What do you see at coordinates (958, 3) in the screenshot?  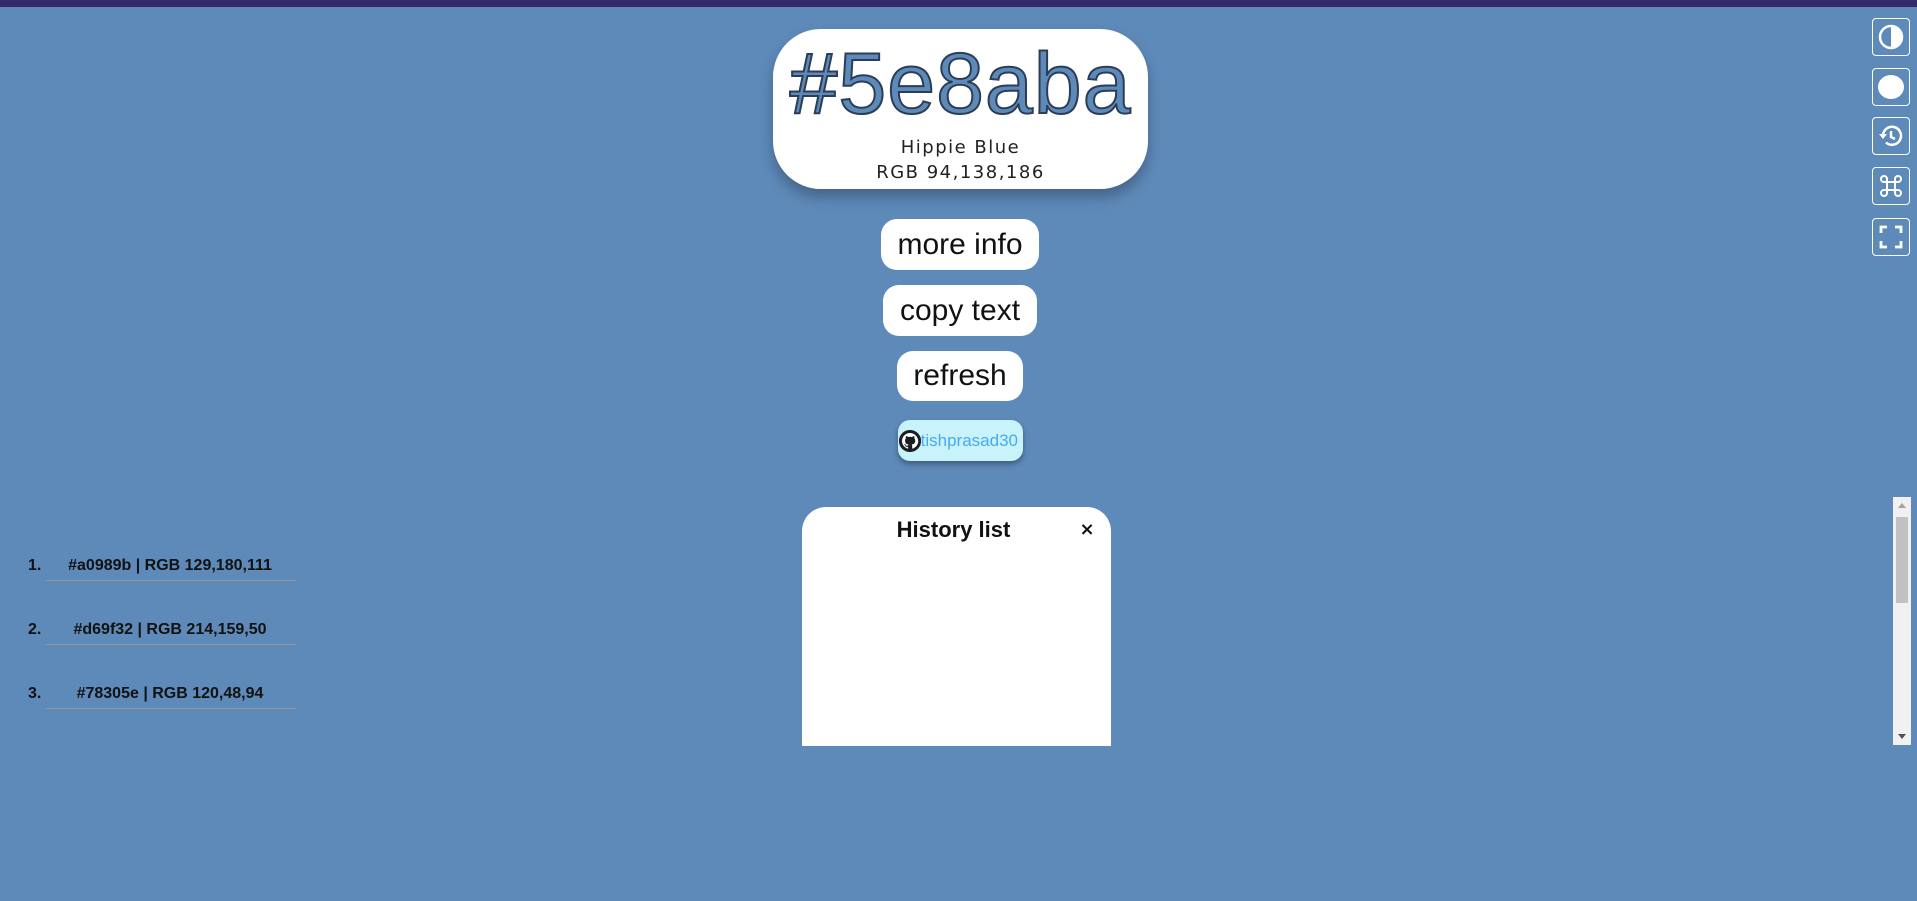 I see `top-bar` at bounding box center [958, 3].